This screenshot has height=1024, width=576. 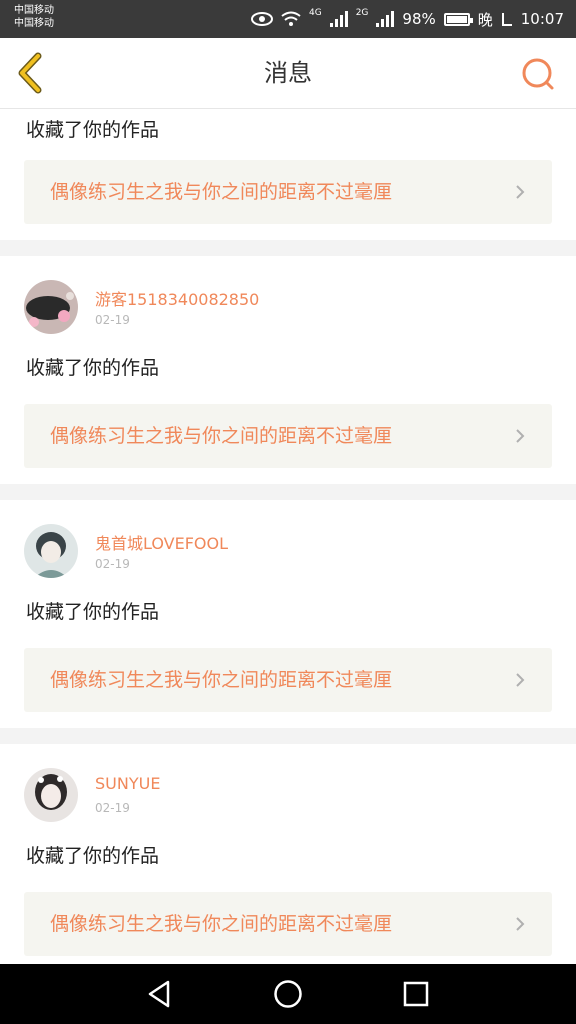 I want to click on nav-home-icon, so click(x=288, y=994).